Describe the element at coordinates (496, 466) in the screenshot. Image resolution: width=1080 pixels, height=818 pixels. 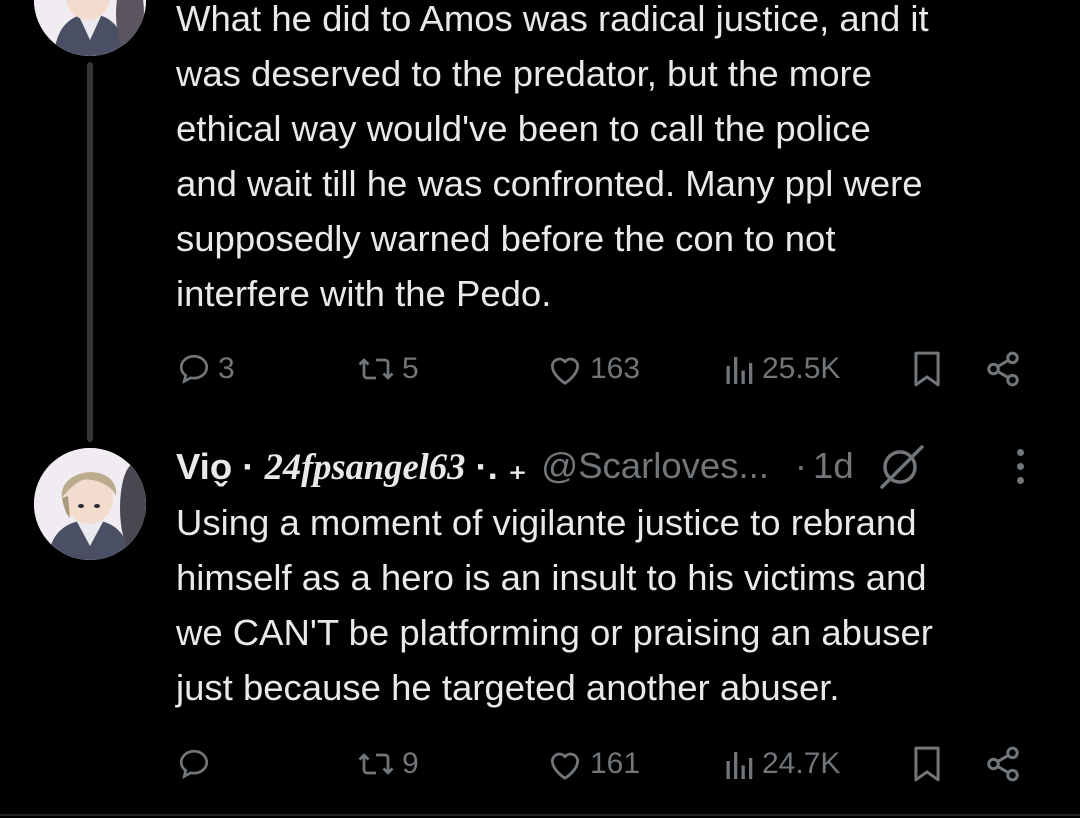
I see `display-name-suffix: ·. ₊` at that location.